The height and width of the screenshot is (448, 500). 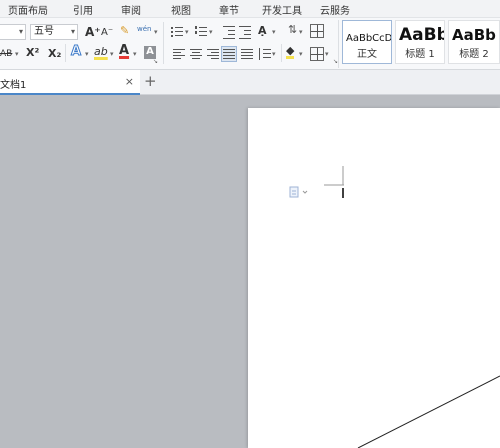 I want to click on increase-indent-icon, so click(x=245, y=32).